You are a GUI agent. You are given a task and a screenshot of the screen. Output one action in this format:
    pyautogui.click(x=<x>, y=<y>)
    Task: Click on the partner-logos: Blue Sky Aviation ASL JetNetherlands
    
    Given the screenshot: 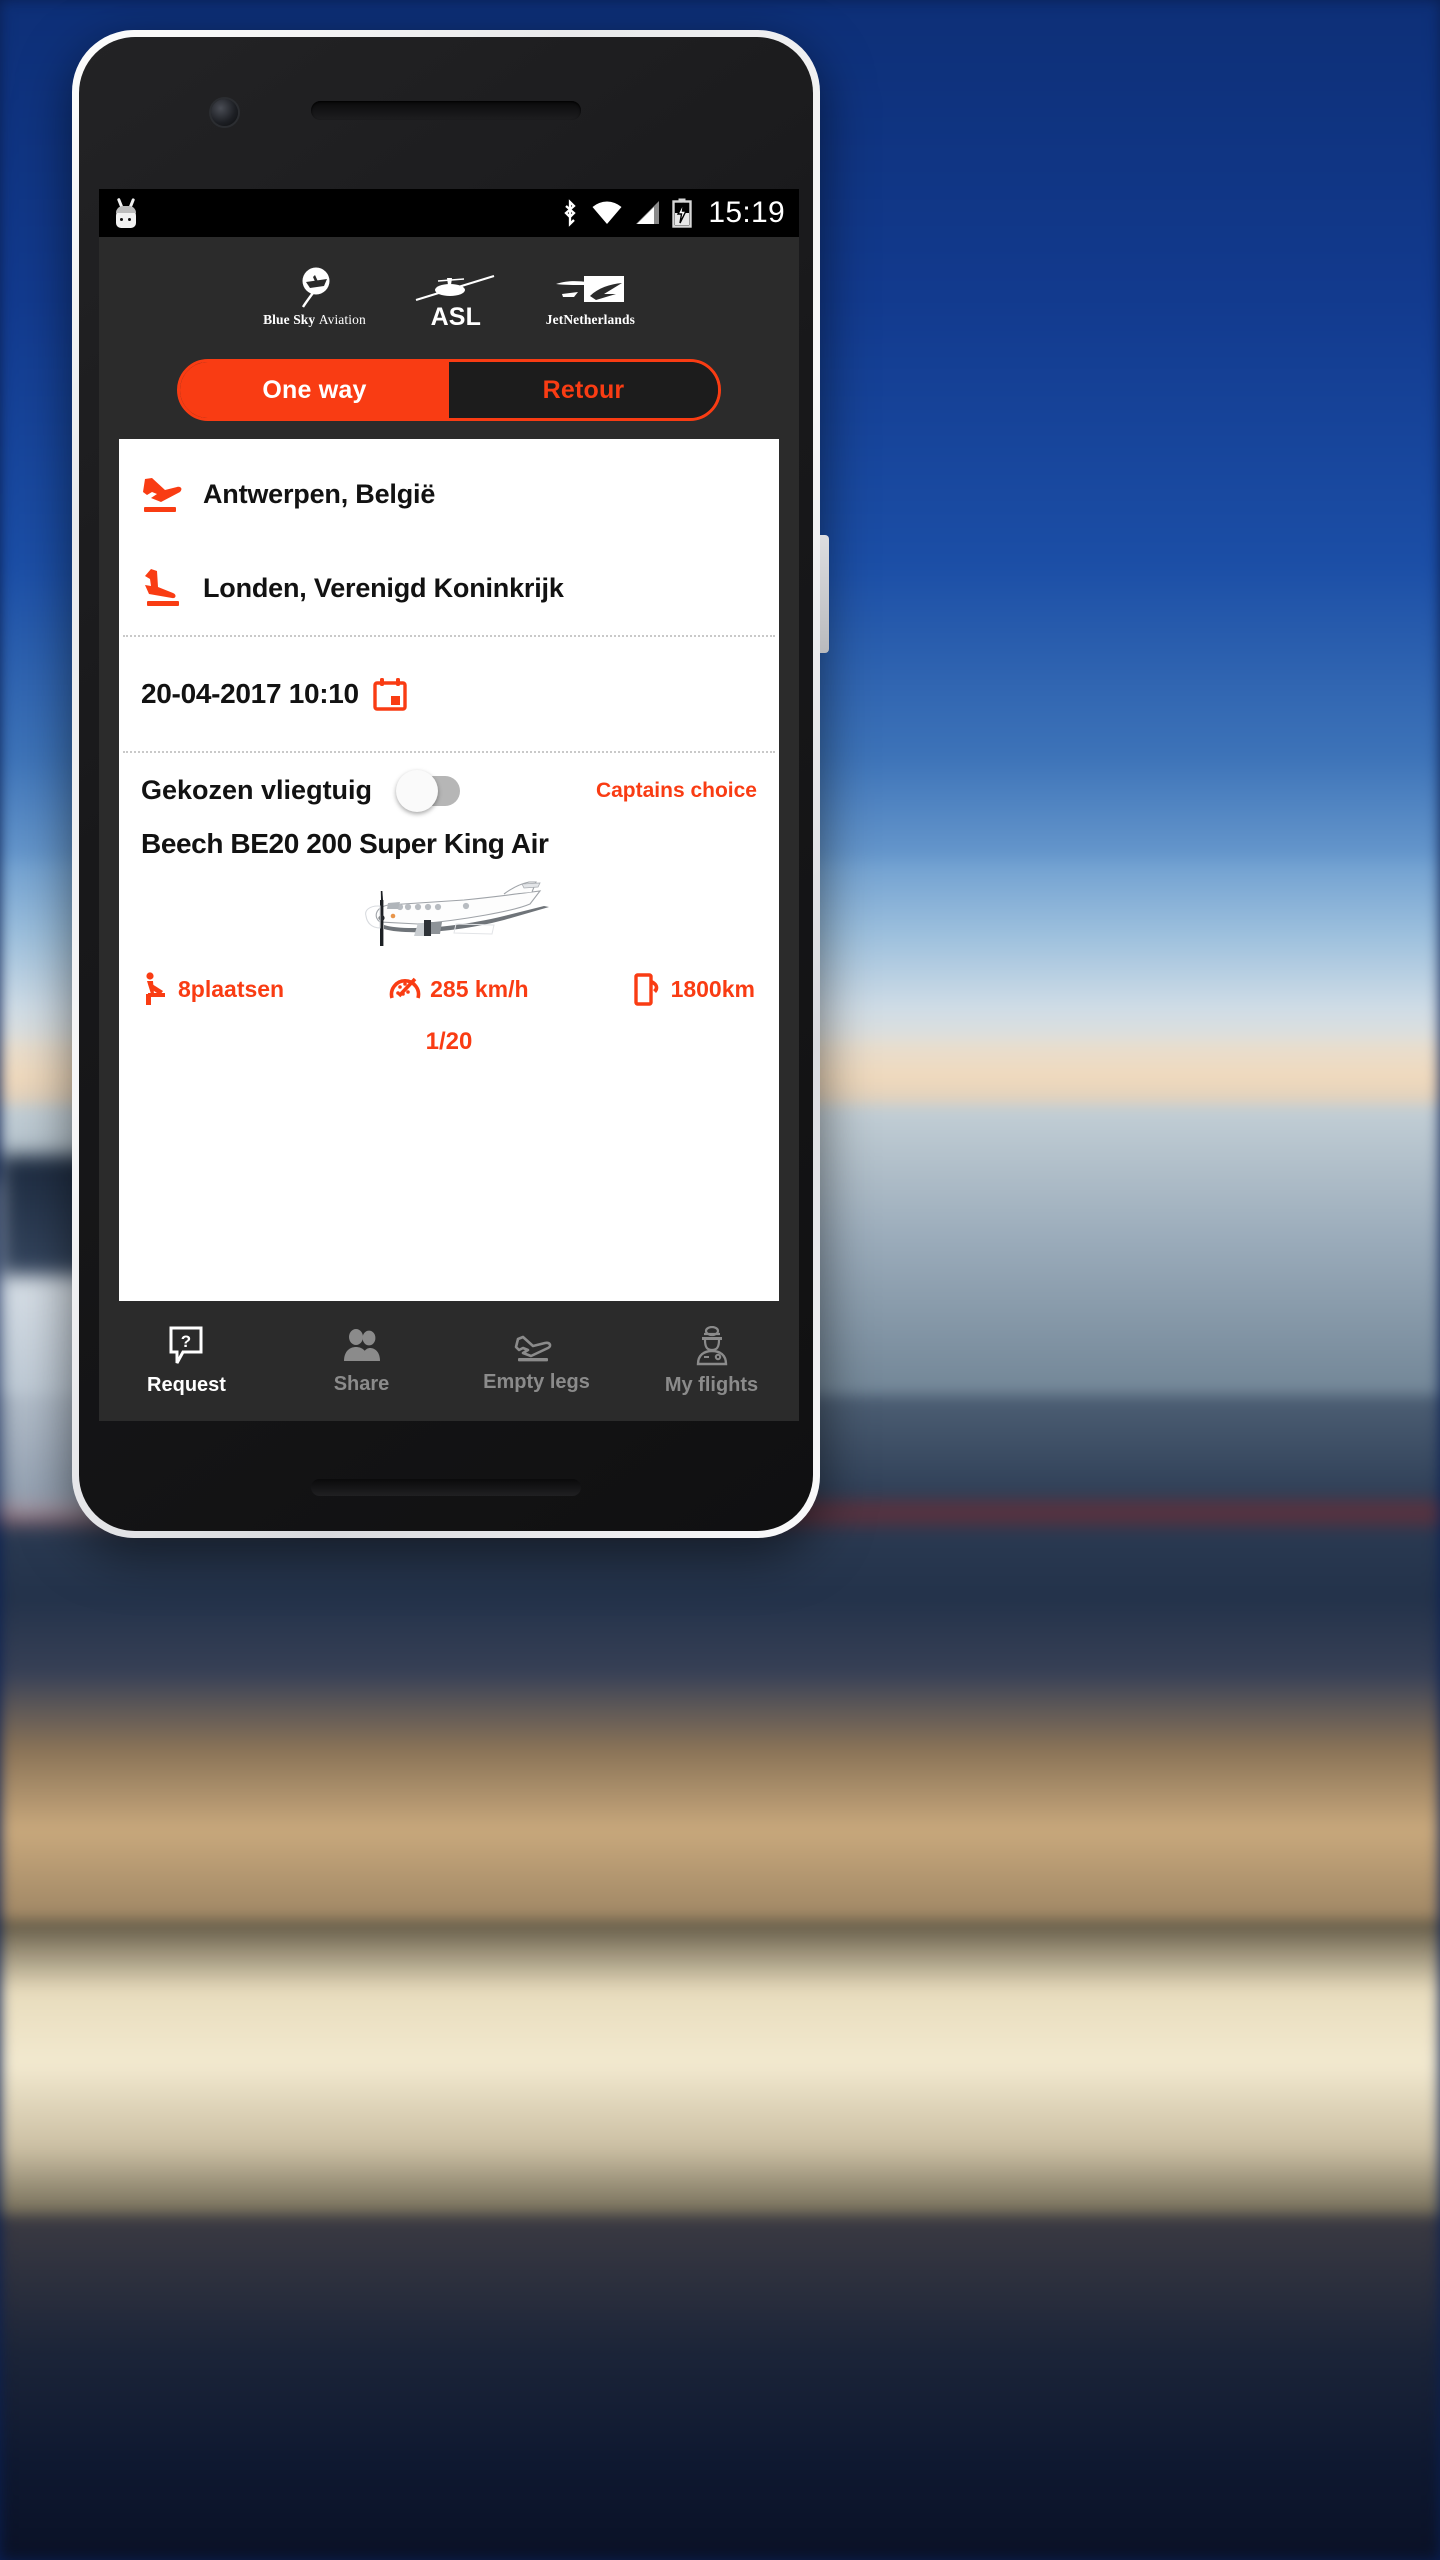 What is the action you would take?
    pyautogui.click(x=449, y=291)
    